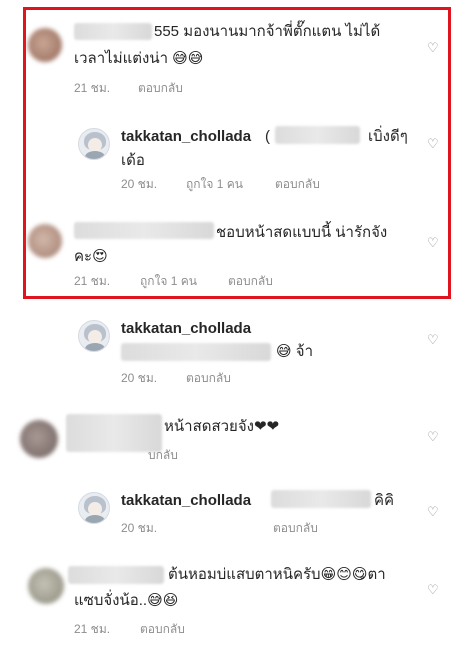 This screenshot has width=467, height=657. Describe the element at coordinates (222, 426) in the screenshot. I see `comment-text: หน้าสดสวยจัง❤❤` at that location.